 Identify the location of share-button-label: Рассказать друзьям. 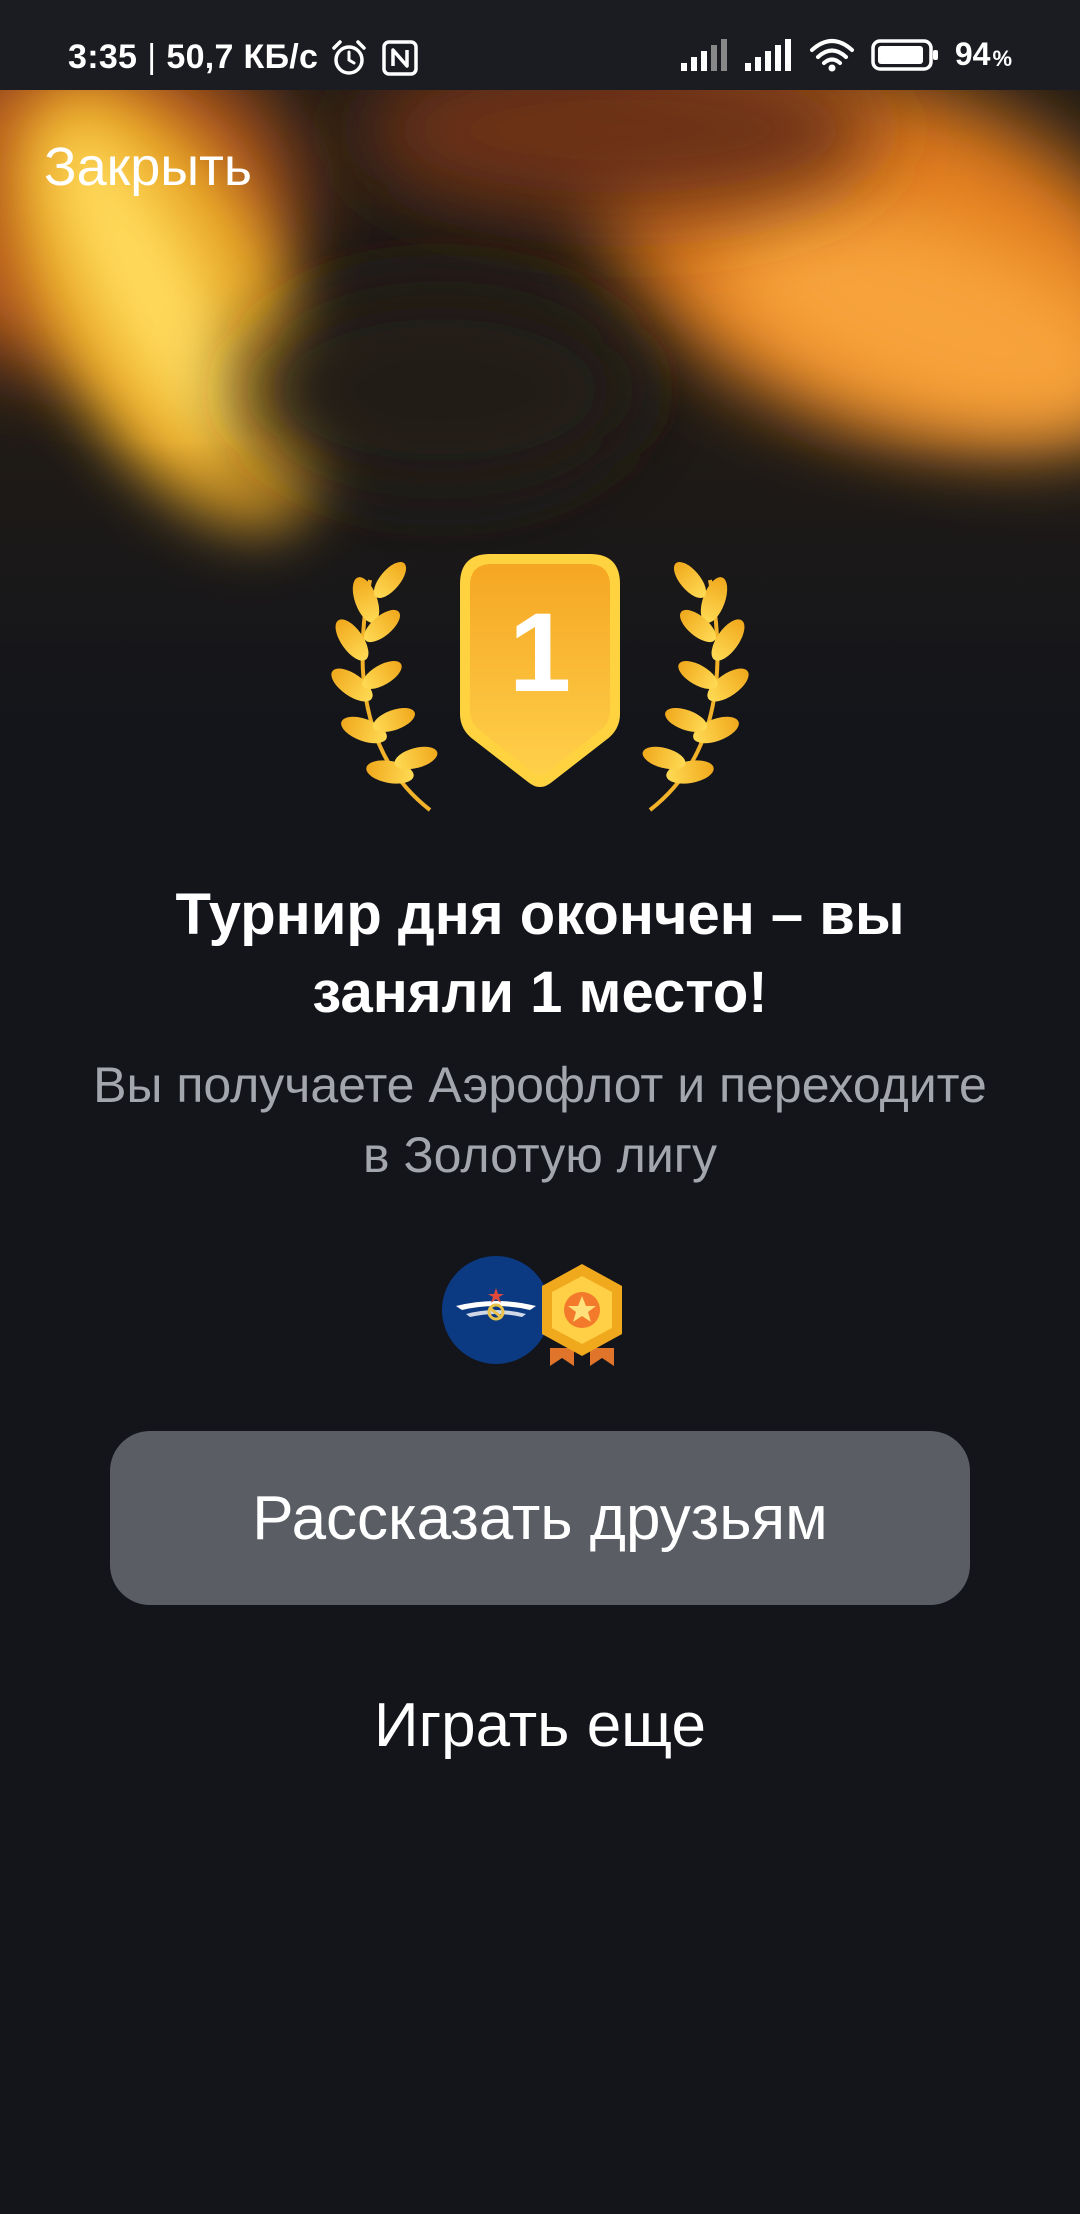
(540, 1518).